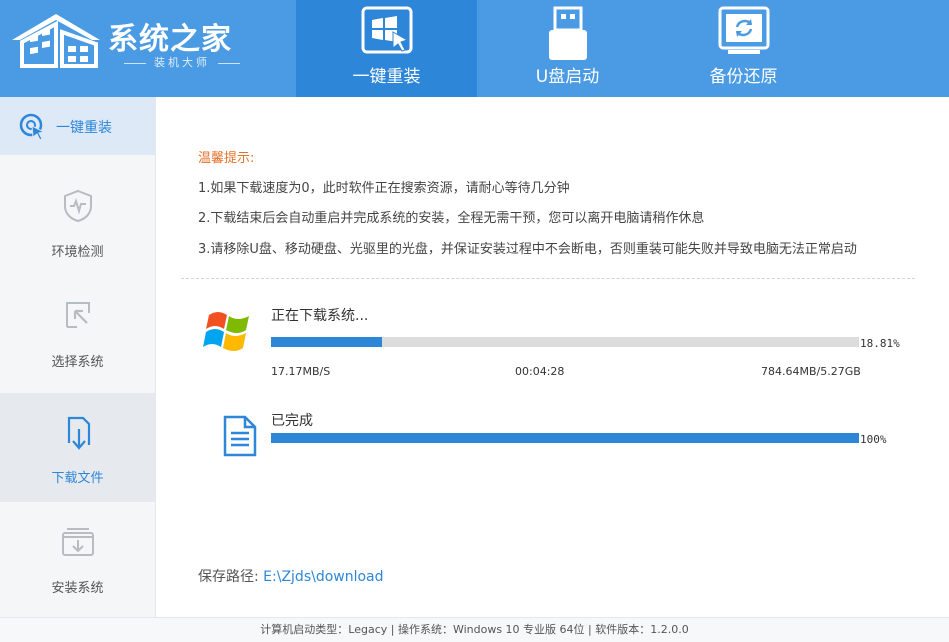 The width and height of the screenshot is (949, 642). I want to click on document-icon, so click(240, 436).